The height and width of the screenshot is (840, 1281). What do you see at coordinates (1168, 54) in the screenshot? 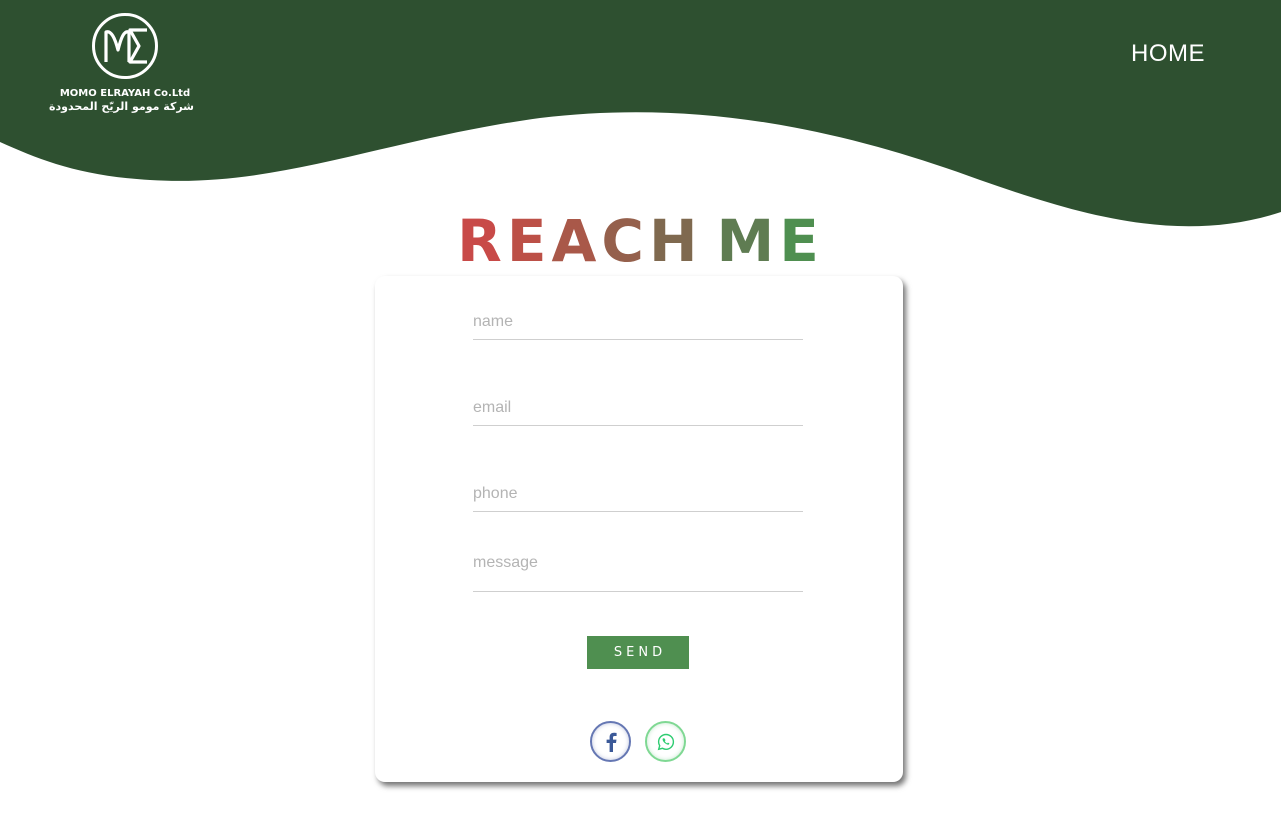
I see `nav-home-link: HOME` at bounding box center [1168, 54].